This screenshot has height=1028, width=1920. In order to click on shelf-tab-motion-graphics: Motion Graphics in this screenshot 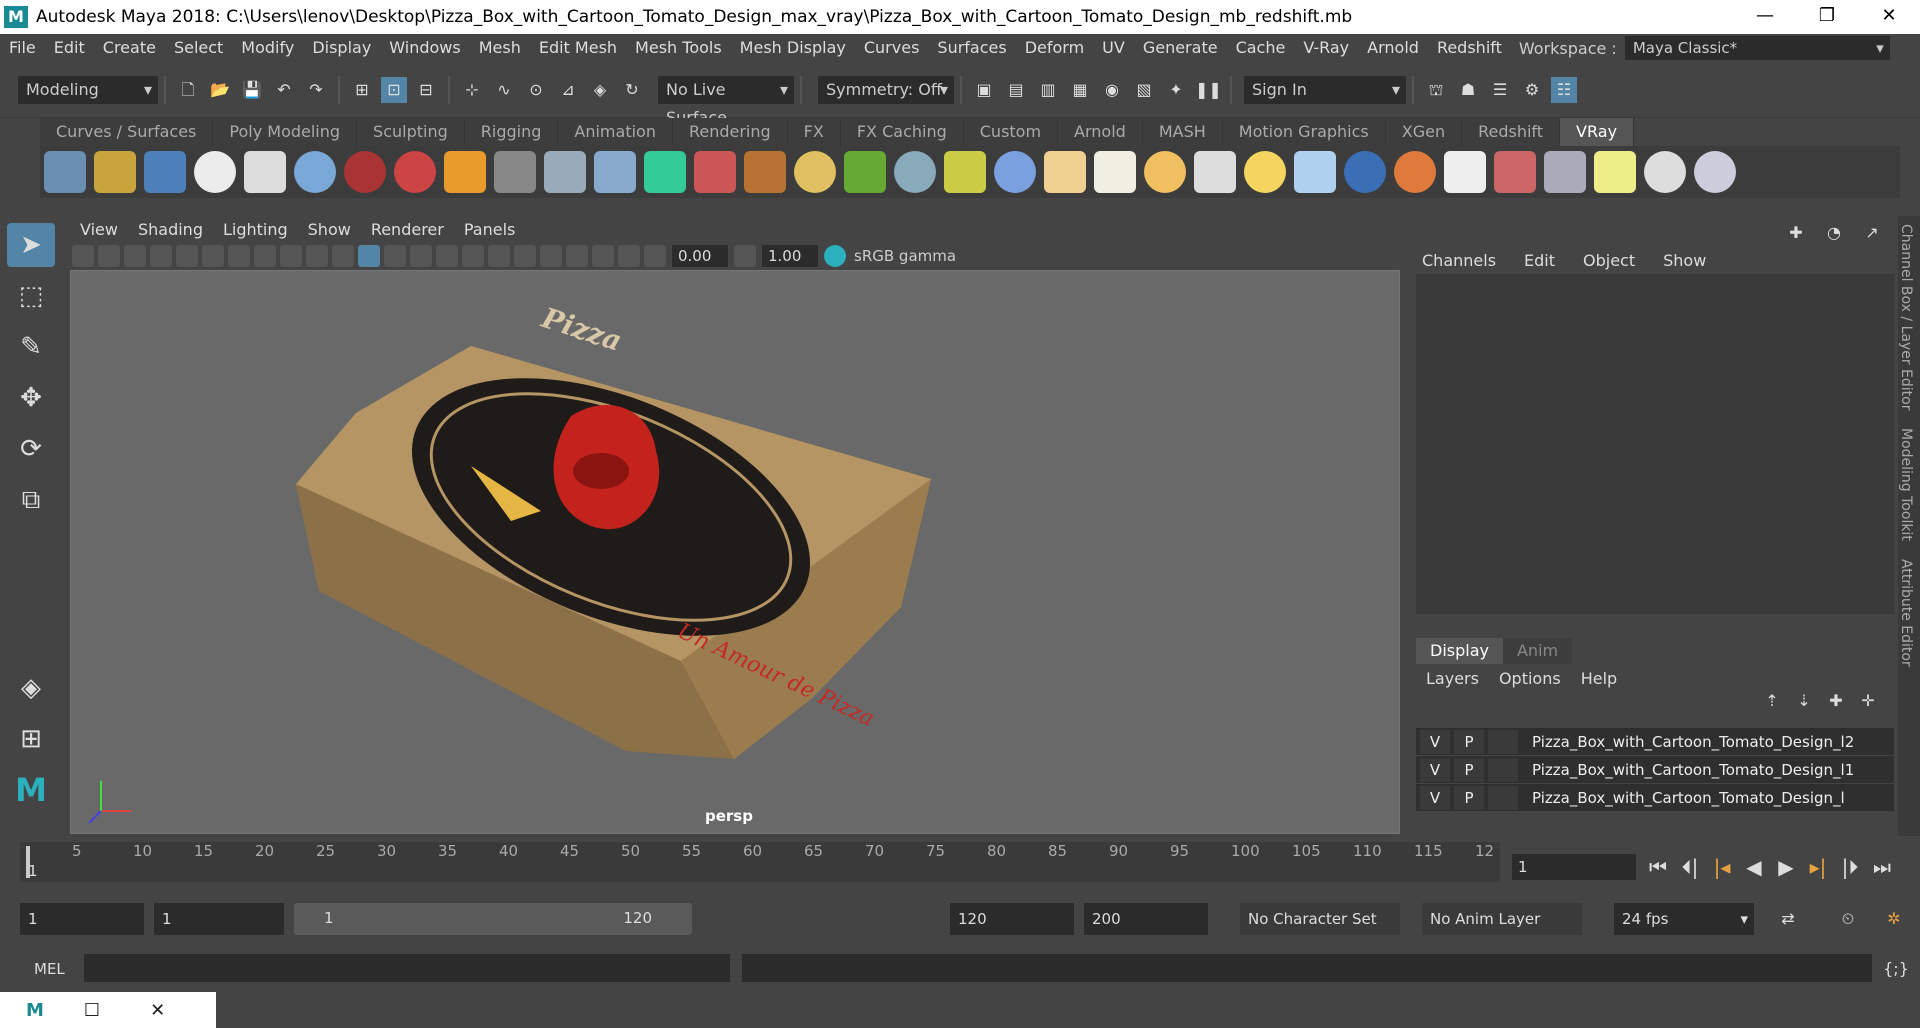, I will do `click(1304, 132)`.